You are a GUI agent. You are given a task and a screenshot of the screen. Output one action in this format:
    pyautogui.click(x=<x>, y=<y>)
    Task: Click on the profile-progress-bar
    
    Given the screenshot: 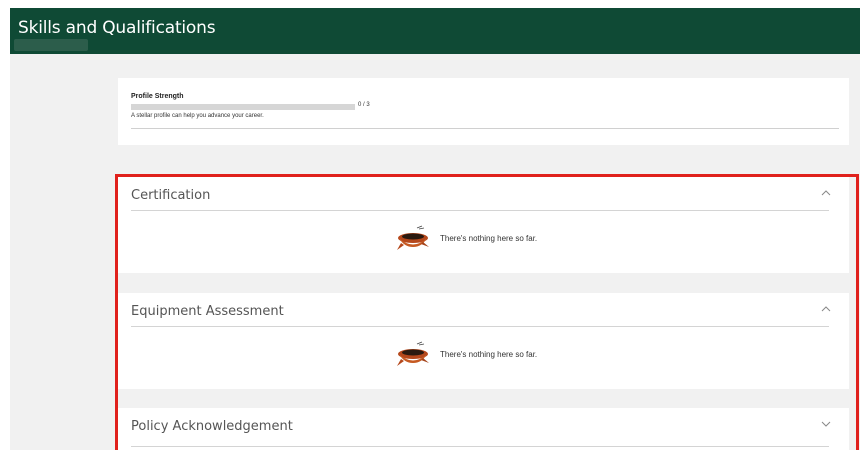 What is the action you would take?
    pyautogui.click(x=243, y=107)
    